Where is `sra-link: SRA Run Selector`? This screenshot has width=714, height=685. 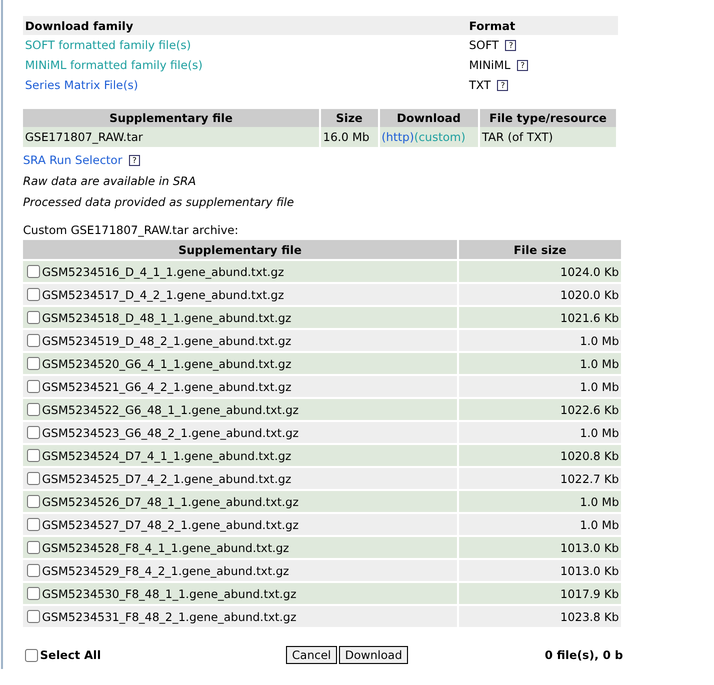 sra-link: SRA Run Selector is located at coordinates (72, 160).